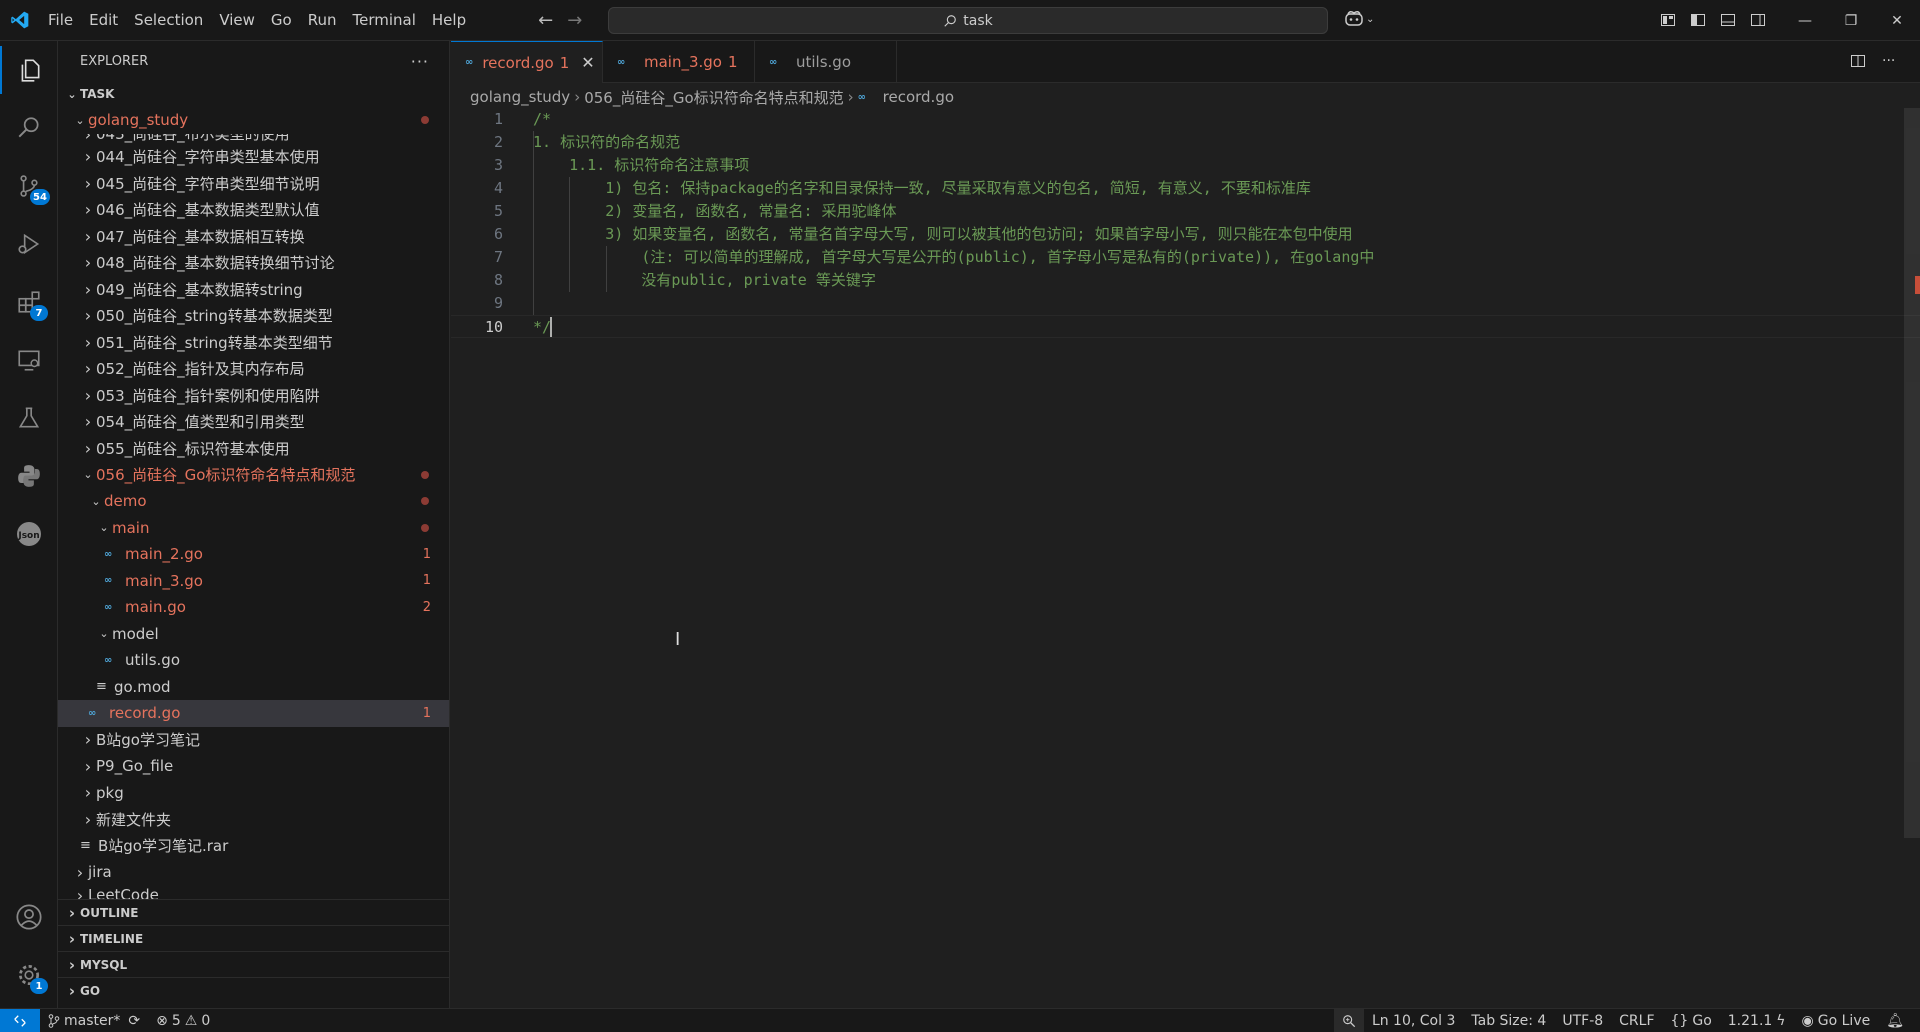 The height and width of the screenshot is (1032, 1920). I want to click on run-debug-activity, so click(29, 244).